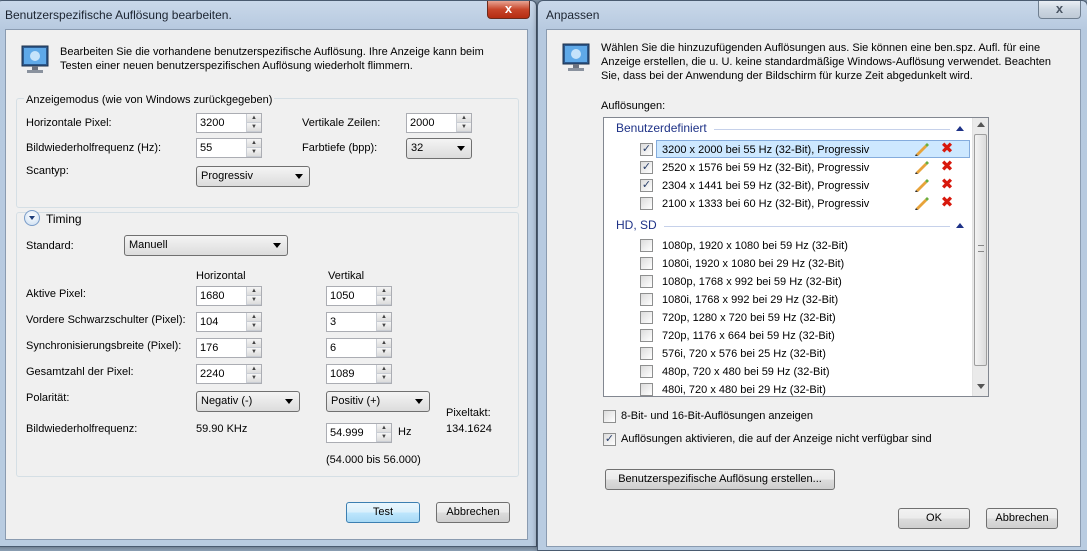  What do you see at coordinates (717, 416) in the screenshot?
I see `show-8-16-bit-label: 8-Bit- und 16-Bit-Auflösungen anzeigen` at bounding box center [717, 416].